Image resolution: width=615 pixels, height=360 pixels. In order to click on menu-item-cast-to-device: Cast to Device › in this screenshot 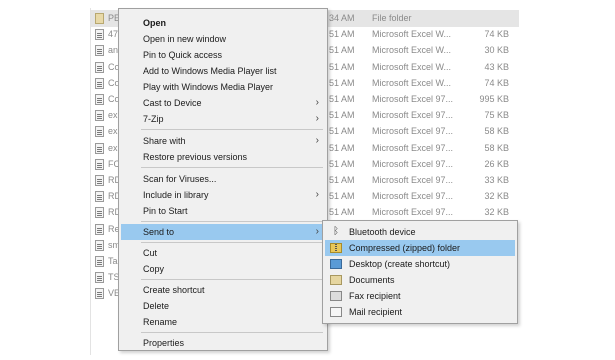, I will do `click(223, 103)`.